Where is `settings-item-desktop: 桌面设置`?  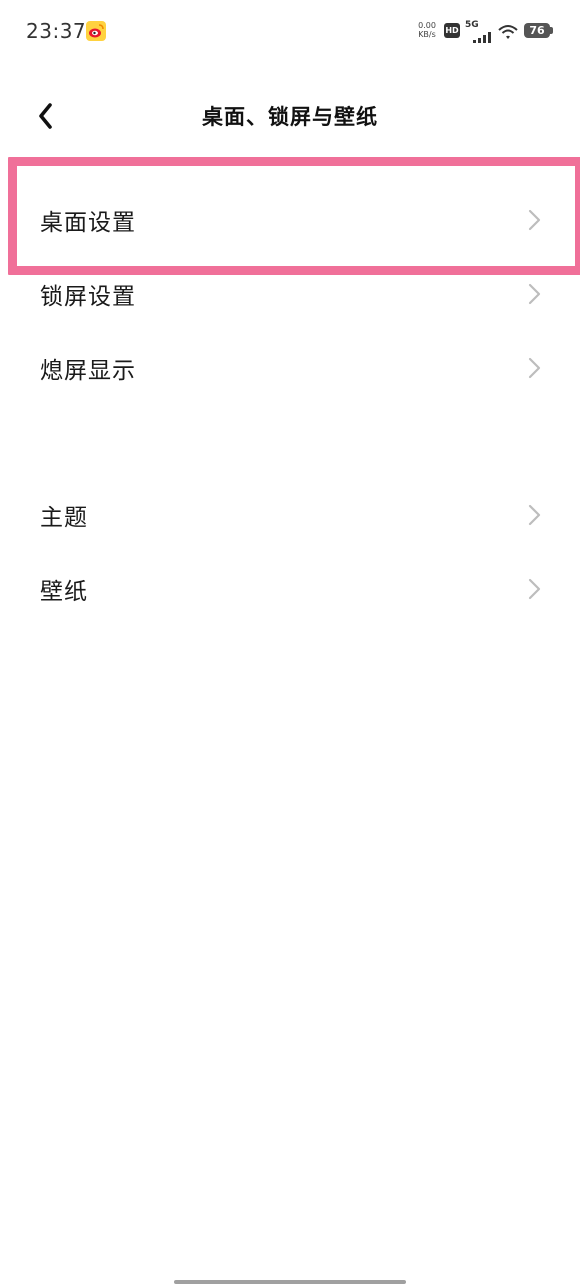 settings-item-desktop: 桌面设置 is located at coordinates (290, 220).